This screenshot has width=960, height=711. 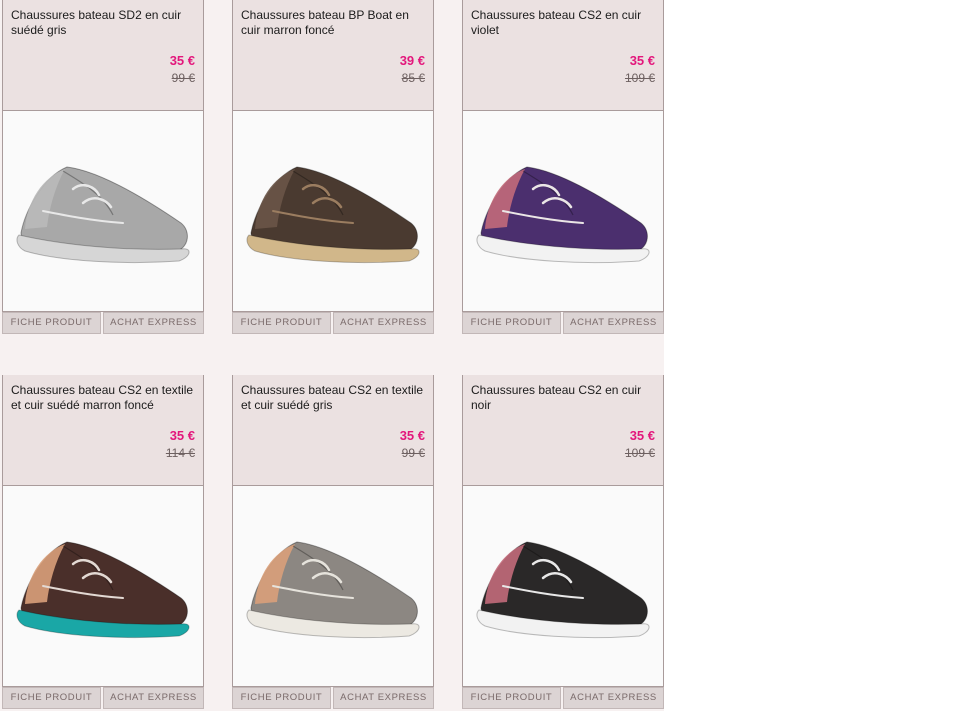 I want to click on product-title: Chaussures bateau CS2 en cuir noir, so click(x=564, y=398).